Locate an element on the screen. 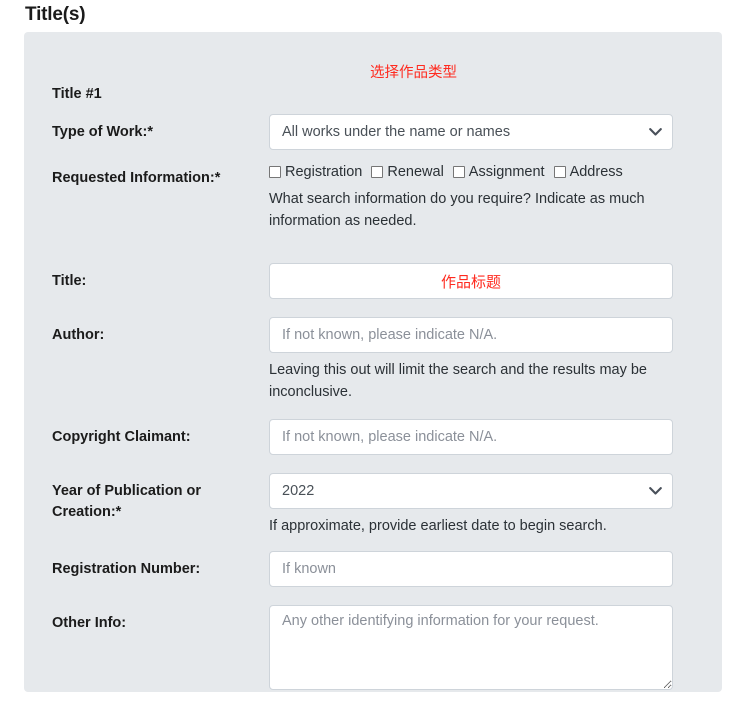 The image size is (738, 702). author-input is located at coordinates (471, 335).